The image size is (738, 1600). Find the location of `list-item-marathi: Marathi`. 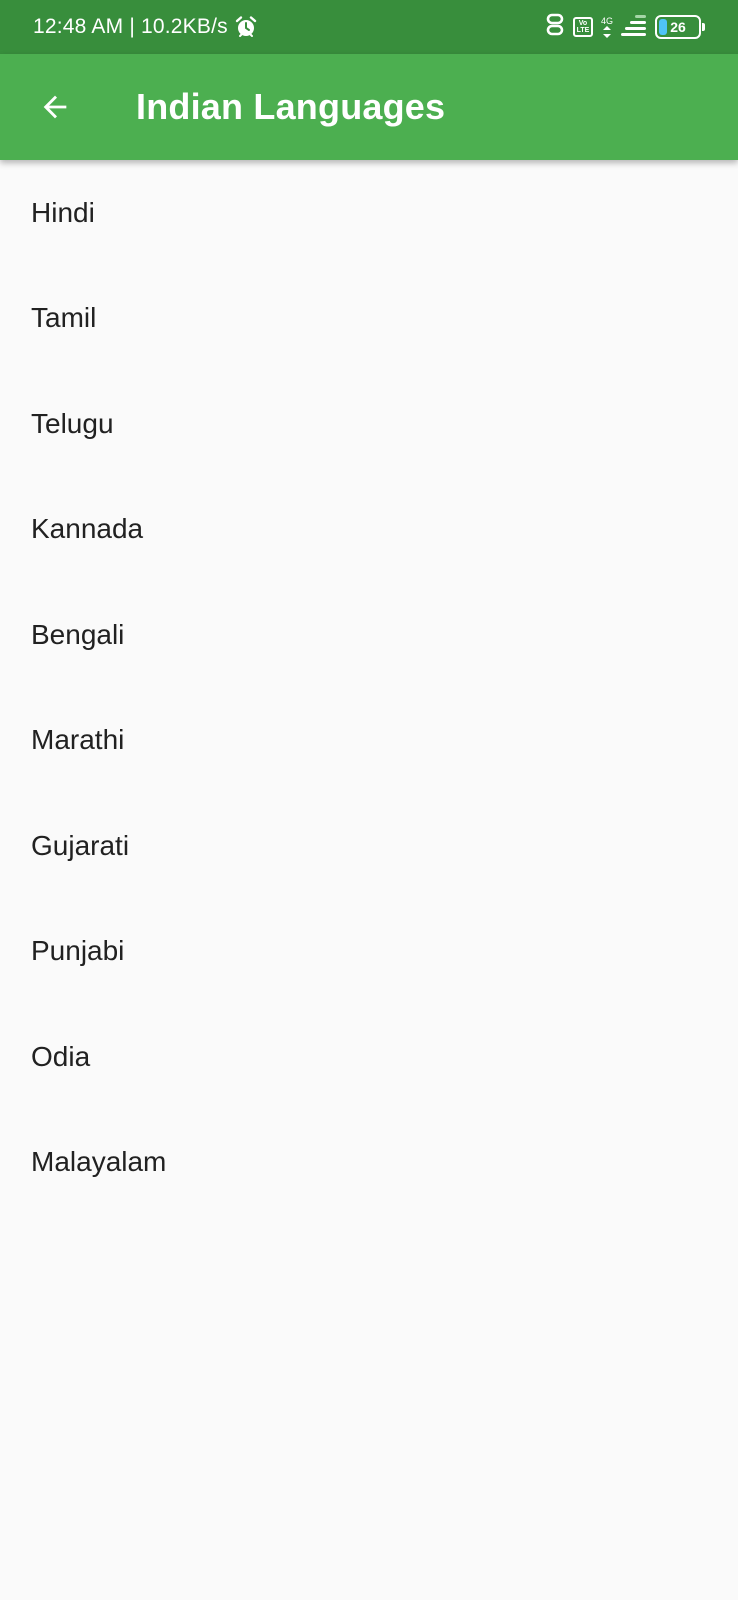

list-item-marathi: Marathi is located at coordinates (369, 741).